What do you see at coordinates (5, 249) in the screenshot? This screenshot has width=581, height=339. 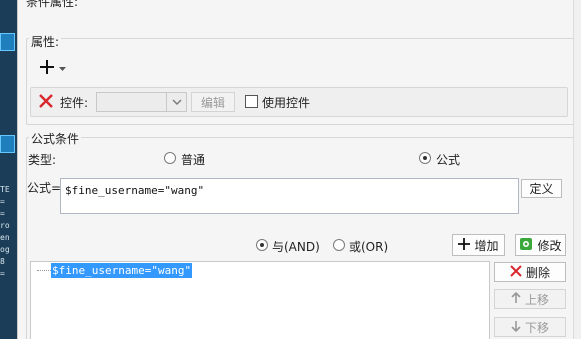 I see `editor-code-line: og` at bounding box center [5, 249].